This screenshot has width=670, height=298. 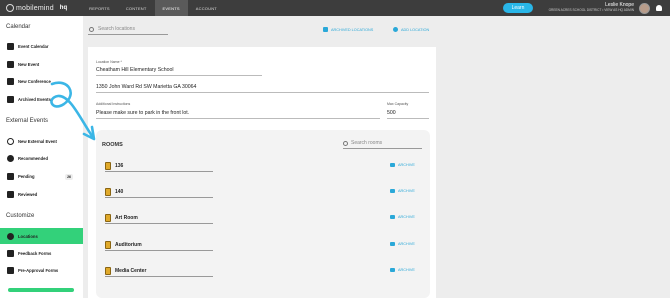 I want to click on main-nav: REPORTS CONTENT EVENTS ACCOUNT, so click(x=153, y=8).